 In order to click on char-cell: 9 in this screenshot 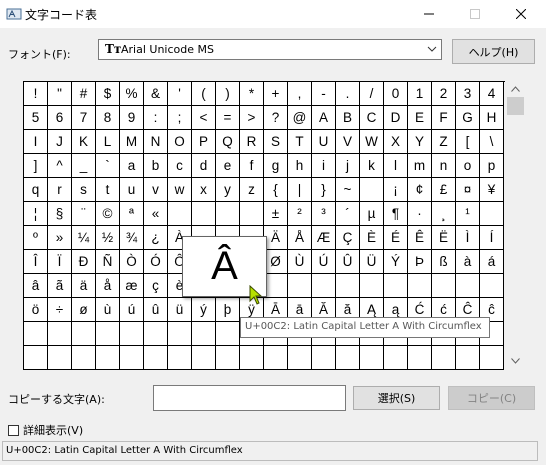, I will do `click(132, 118)`.